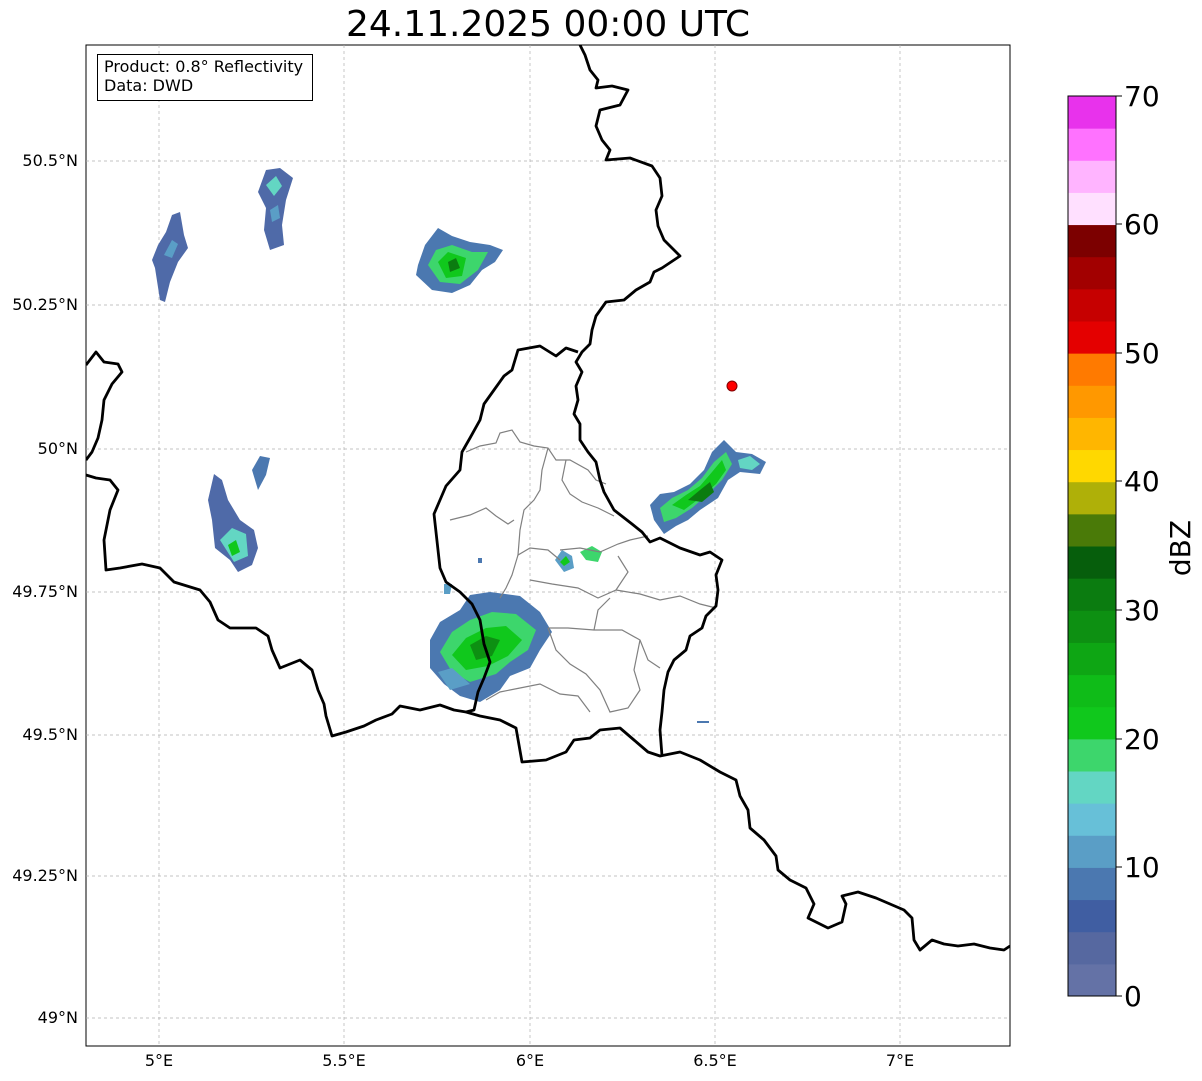  Describe the element at coordinates (45, 591) in the screenshot. I see `lat-tick-label: 49.75°N` at that location.